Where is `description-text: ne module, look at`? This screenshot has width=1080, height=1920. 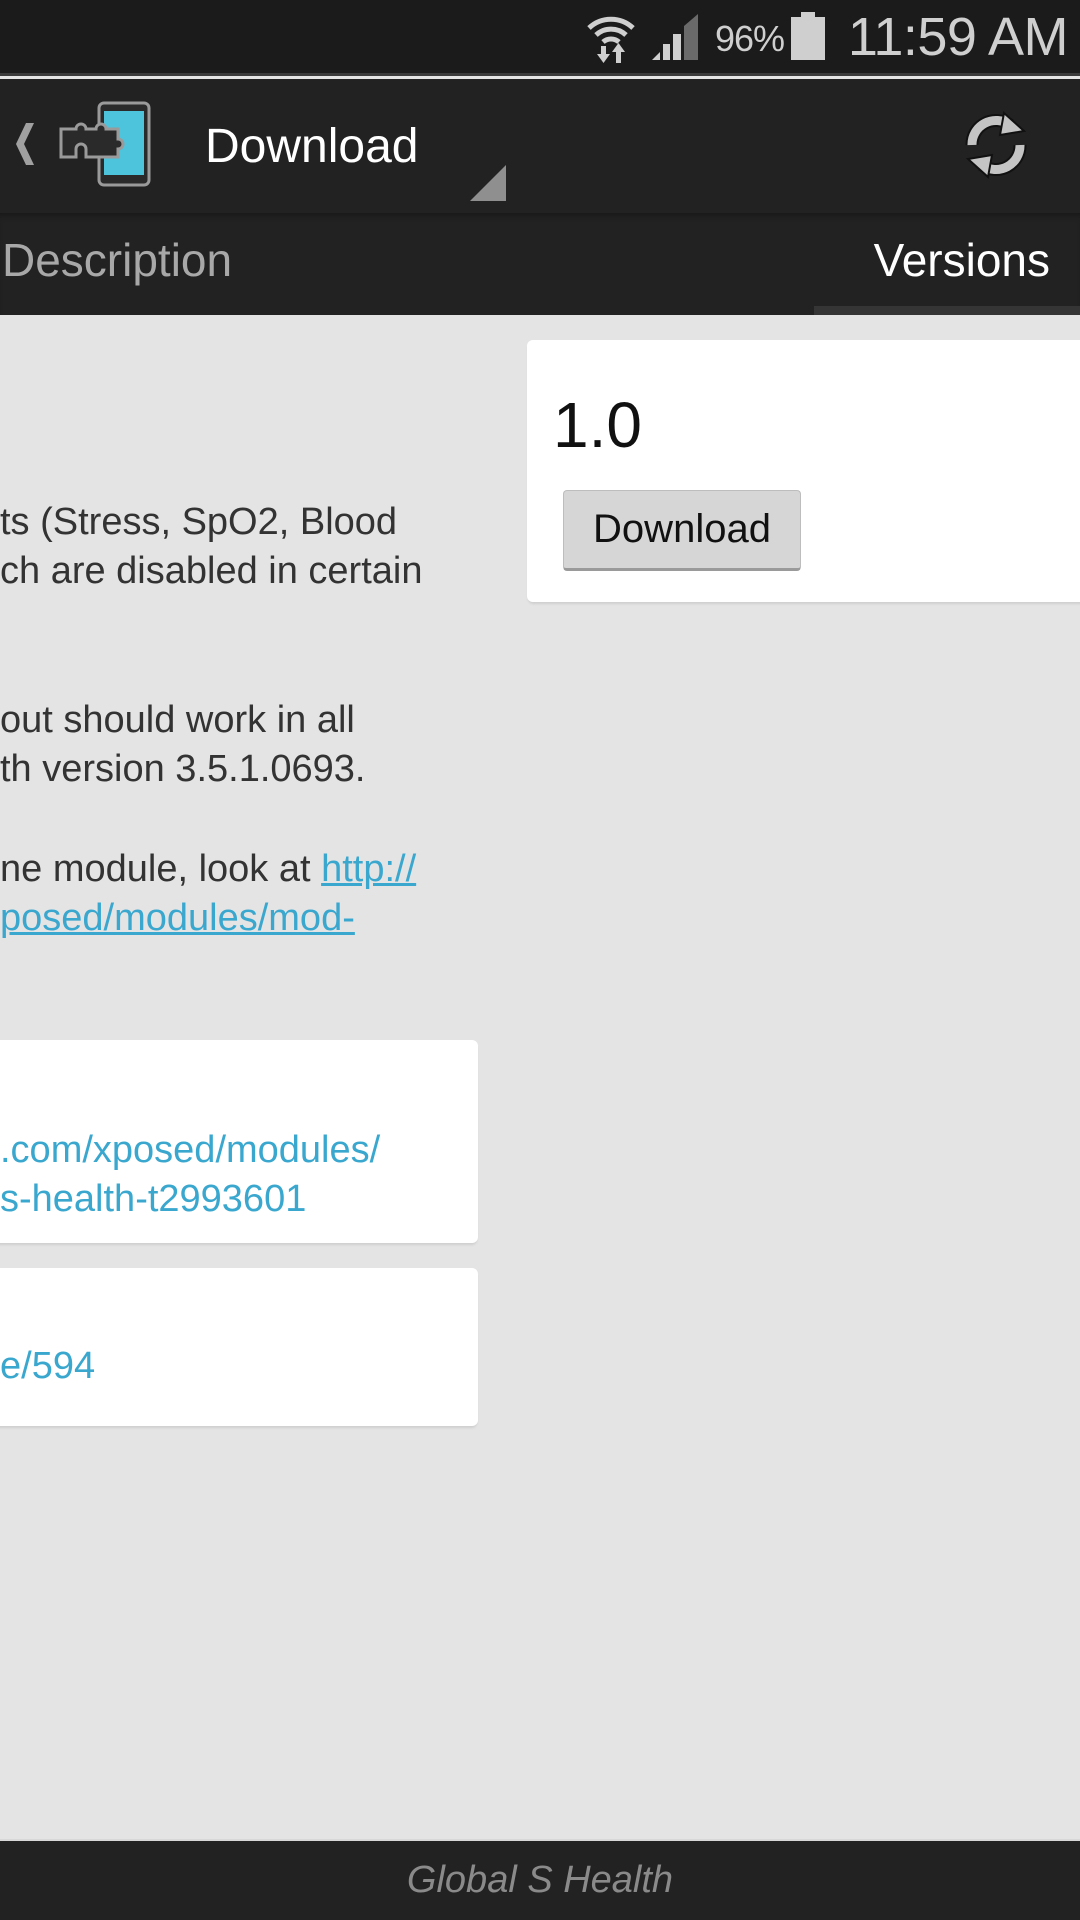
description-text: ne module, look at is located at coordinates (161, 869).